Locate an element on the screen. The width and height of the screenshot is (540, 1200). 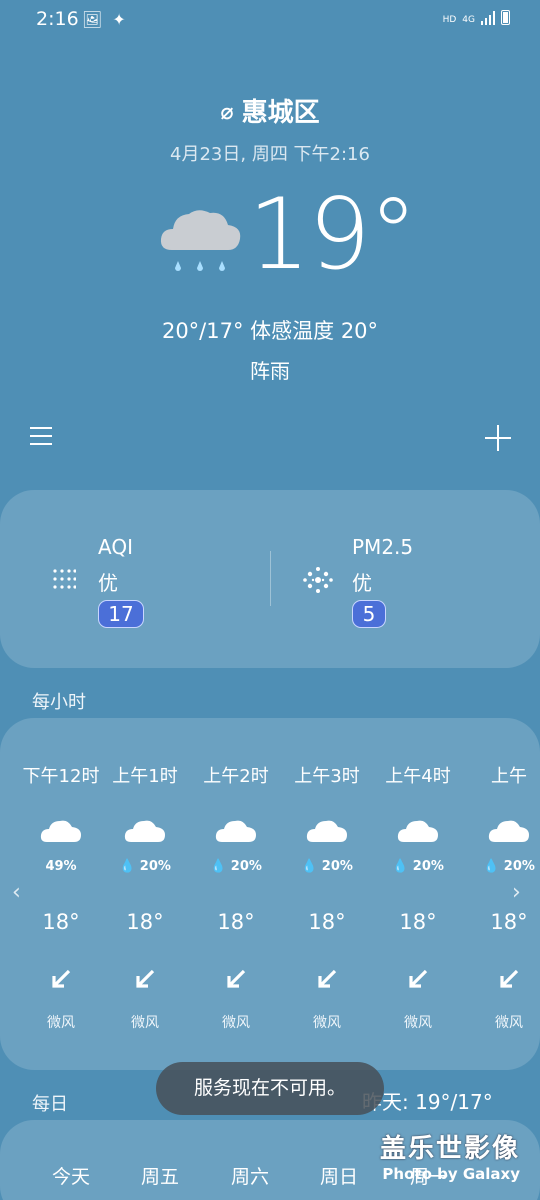
pm25-level: 优 is located at coordinates (362, 583).